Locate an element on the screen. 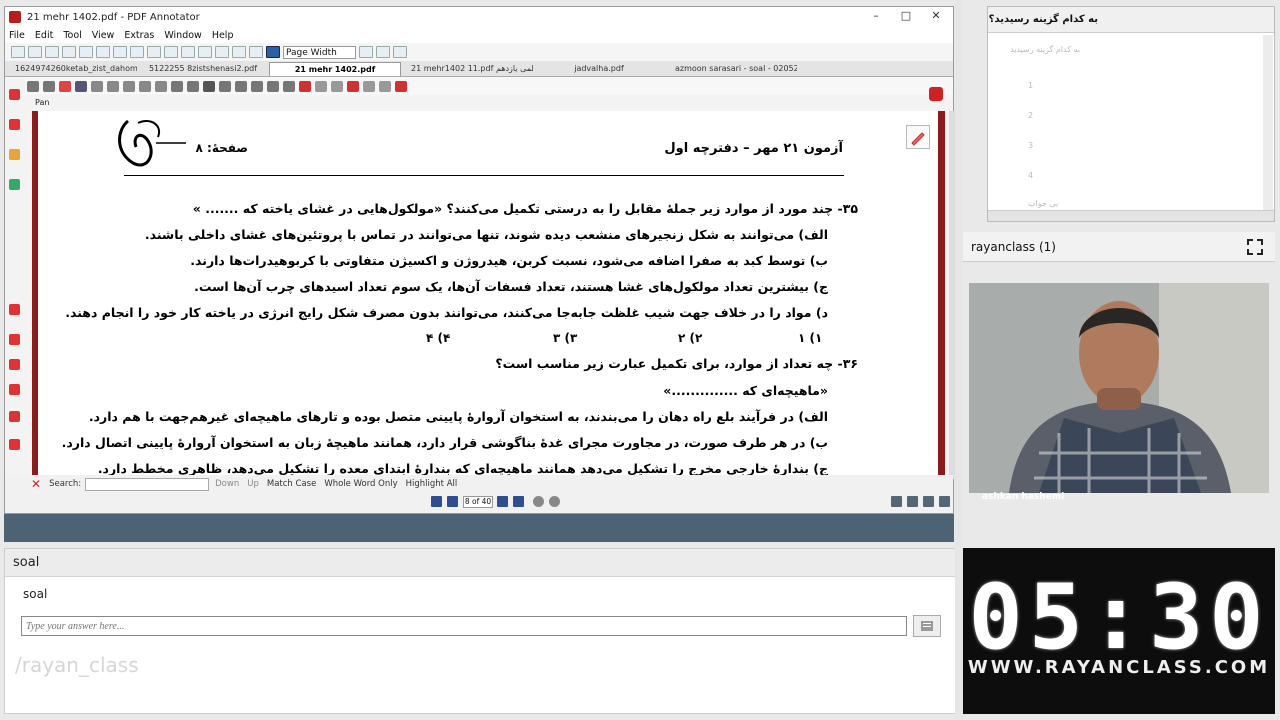  annotation-pencil-icon is located at coordinates (918, 137).